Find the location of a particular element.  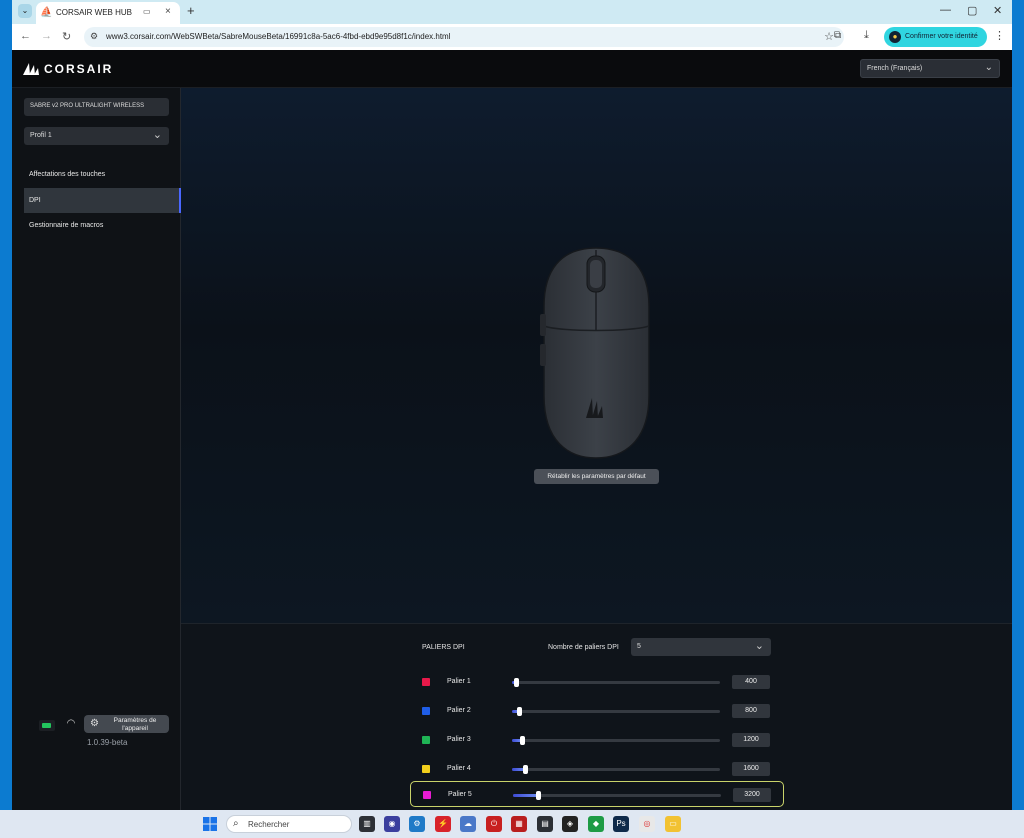

dpi-stage-row: Palier 4 1600 is located at coordinates (597, 769).